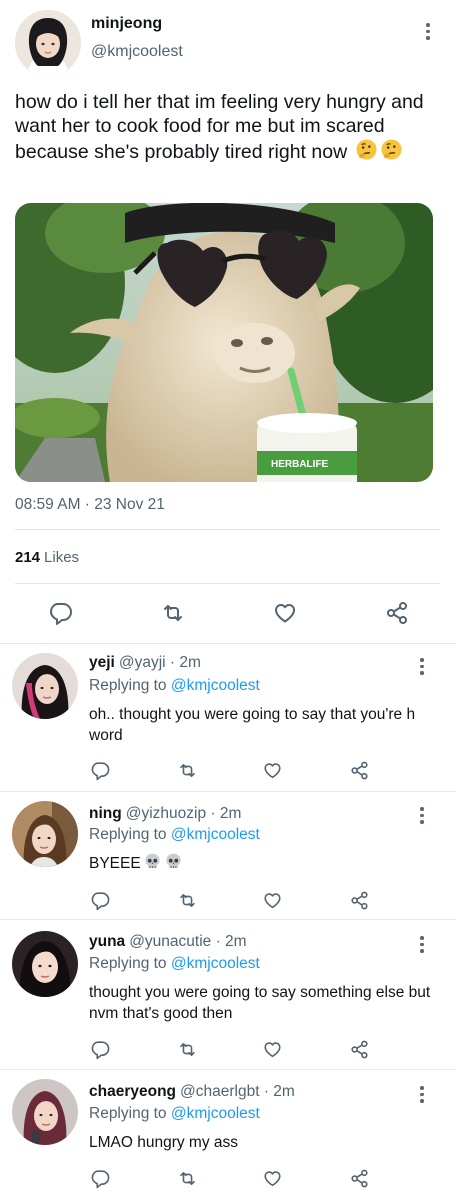  I want to click on reply-author-name: yuna, so click(107, 941).